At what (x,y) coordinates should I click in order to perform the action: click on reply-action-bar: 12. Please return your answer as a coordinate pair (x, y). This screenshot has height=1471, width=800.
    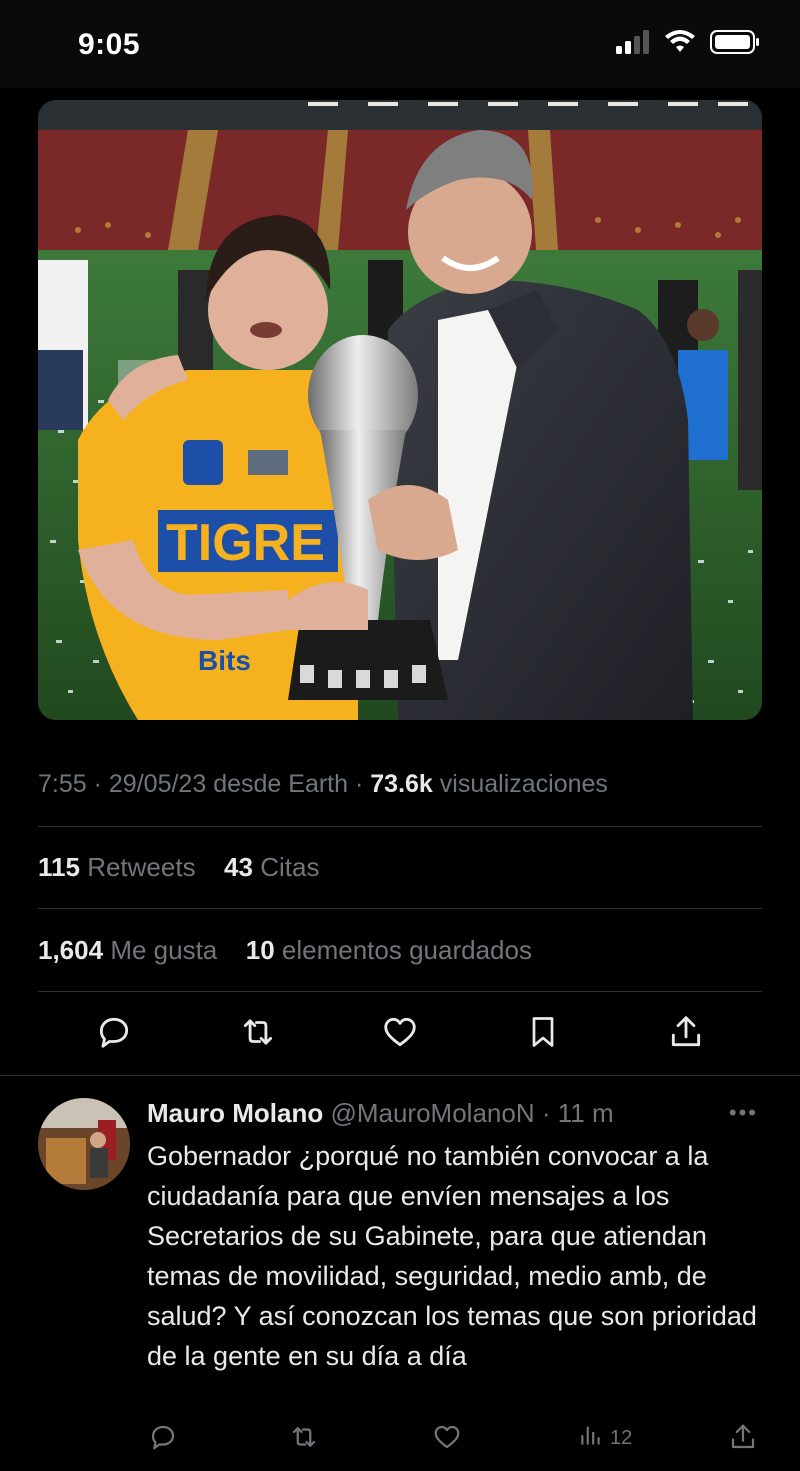
    Looking at the image, I should click on (400, 1442).